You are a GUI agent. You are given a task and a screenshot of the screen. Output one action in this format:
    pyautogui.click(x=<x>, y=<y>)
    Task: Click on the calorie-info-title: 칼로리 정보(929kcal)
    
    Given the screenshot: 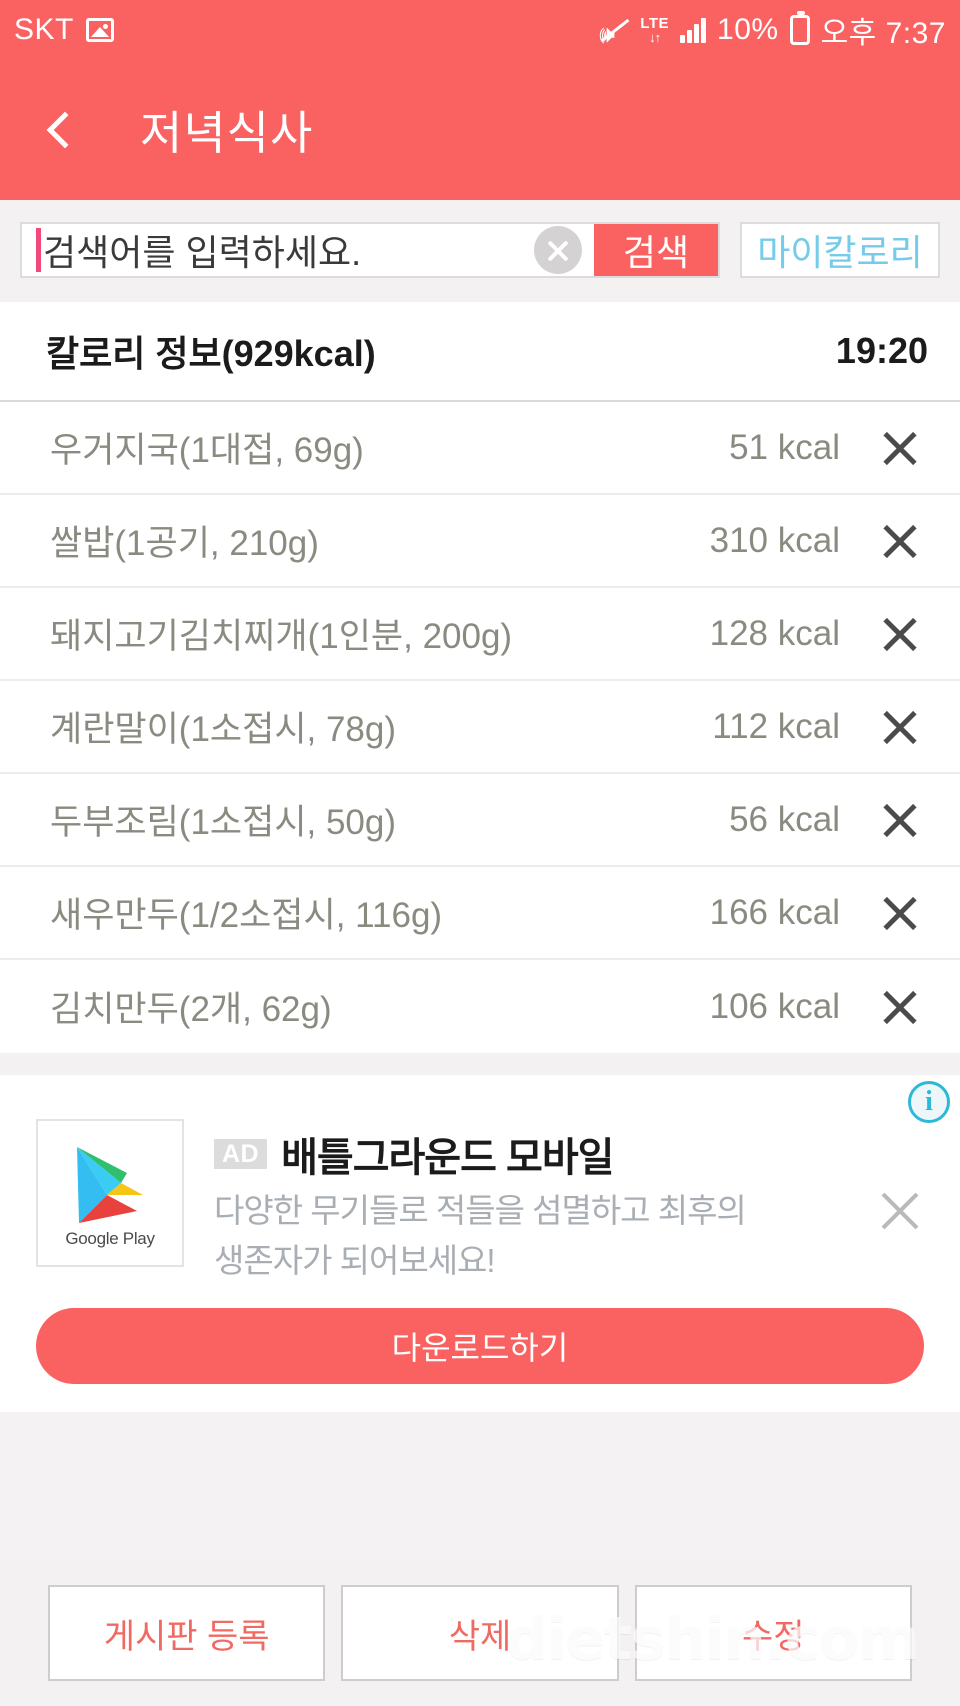 What is the action you would take?
    pyautogui.click(x=211, y=353)
    